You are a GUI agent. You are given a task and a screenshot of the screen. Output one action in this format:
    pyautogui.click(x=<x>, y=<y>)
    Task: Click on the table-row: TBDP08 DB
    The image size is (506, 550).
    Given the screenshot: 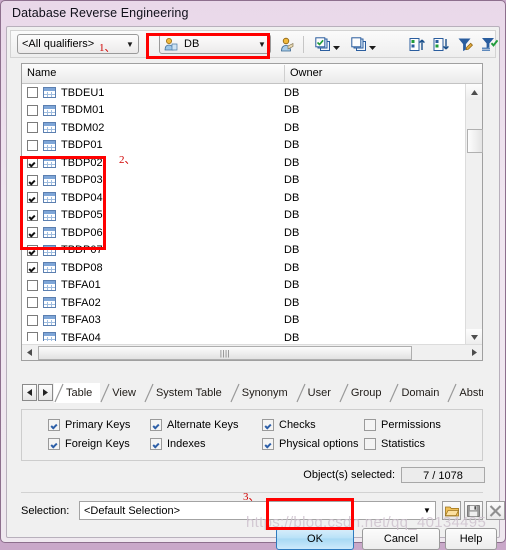 What is the action you would take?
    pyautogui.click(x=236, y=268)
    